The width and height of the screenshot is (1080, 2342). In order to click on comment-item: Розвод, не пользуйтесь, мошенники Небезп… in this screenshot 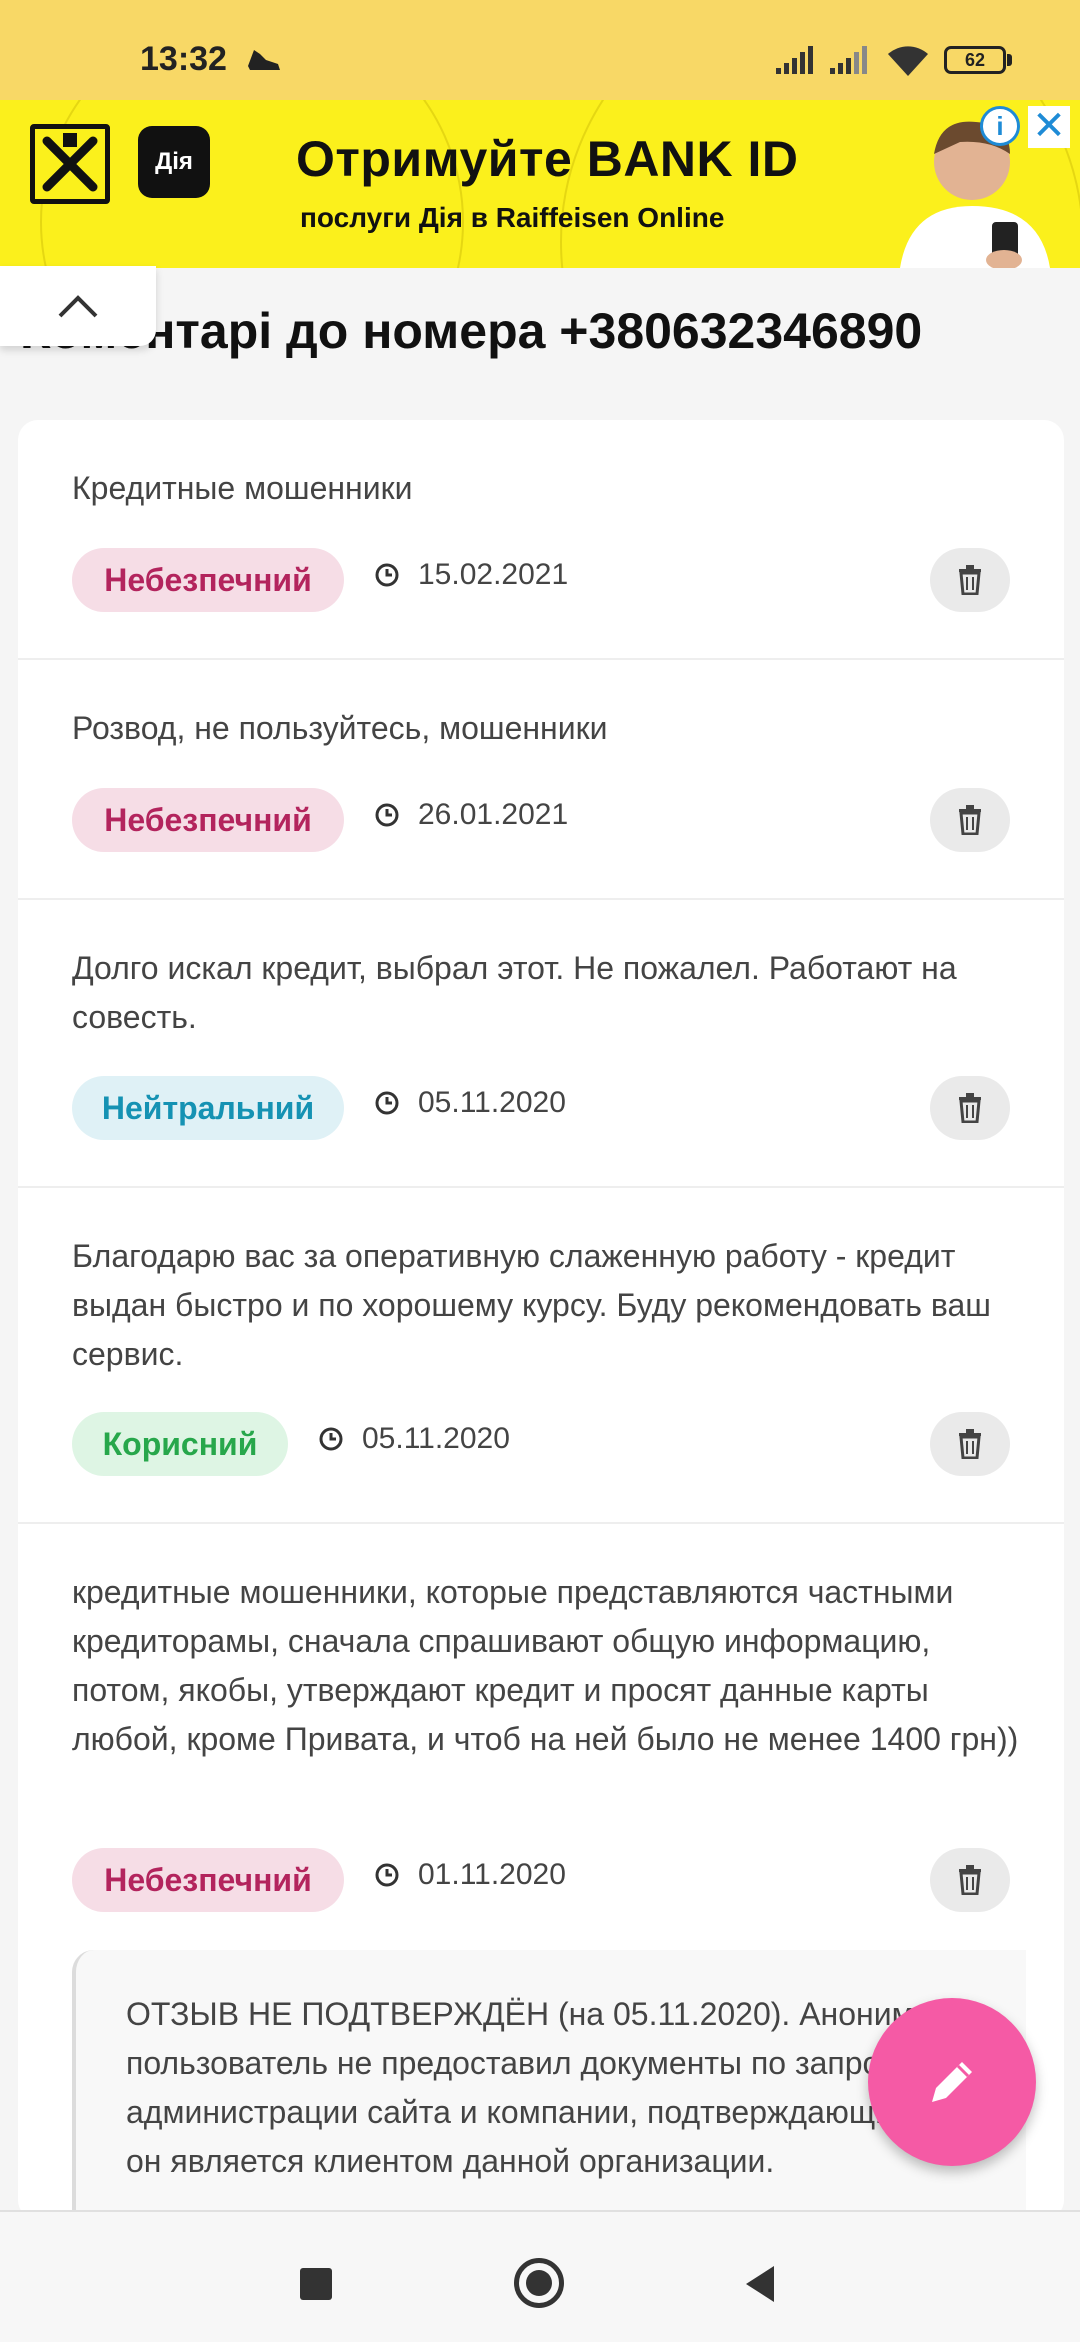, I will do `click(541, 779)`.